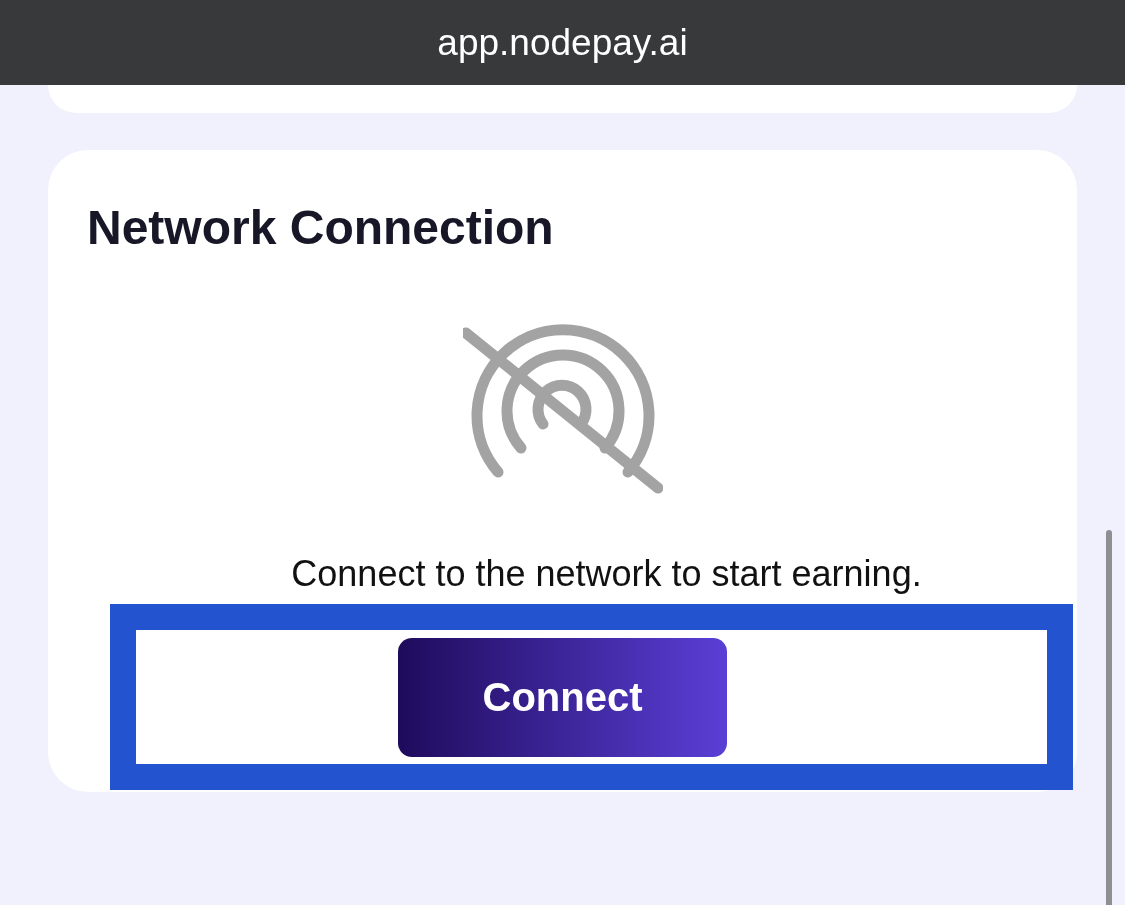 This screenshot has height=905, width=1125. I want to click on connect-button: Connect, so click(562, 697).